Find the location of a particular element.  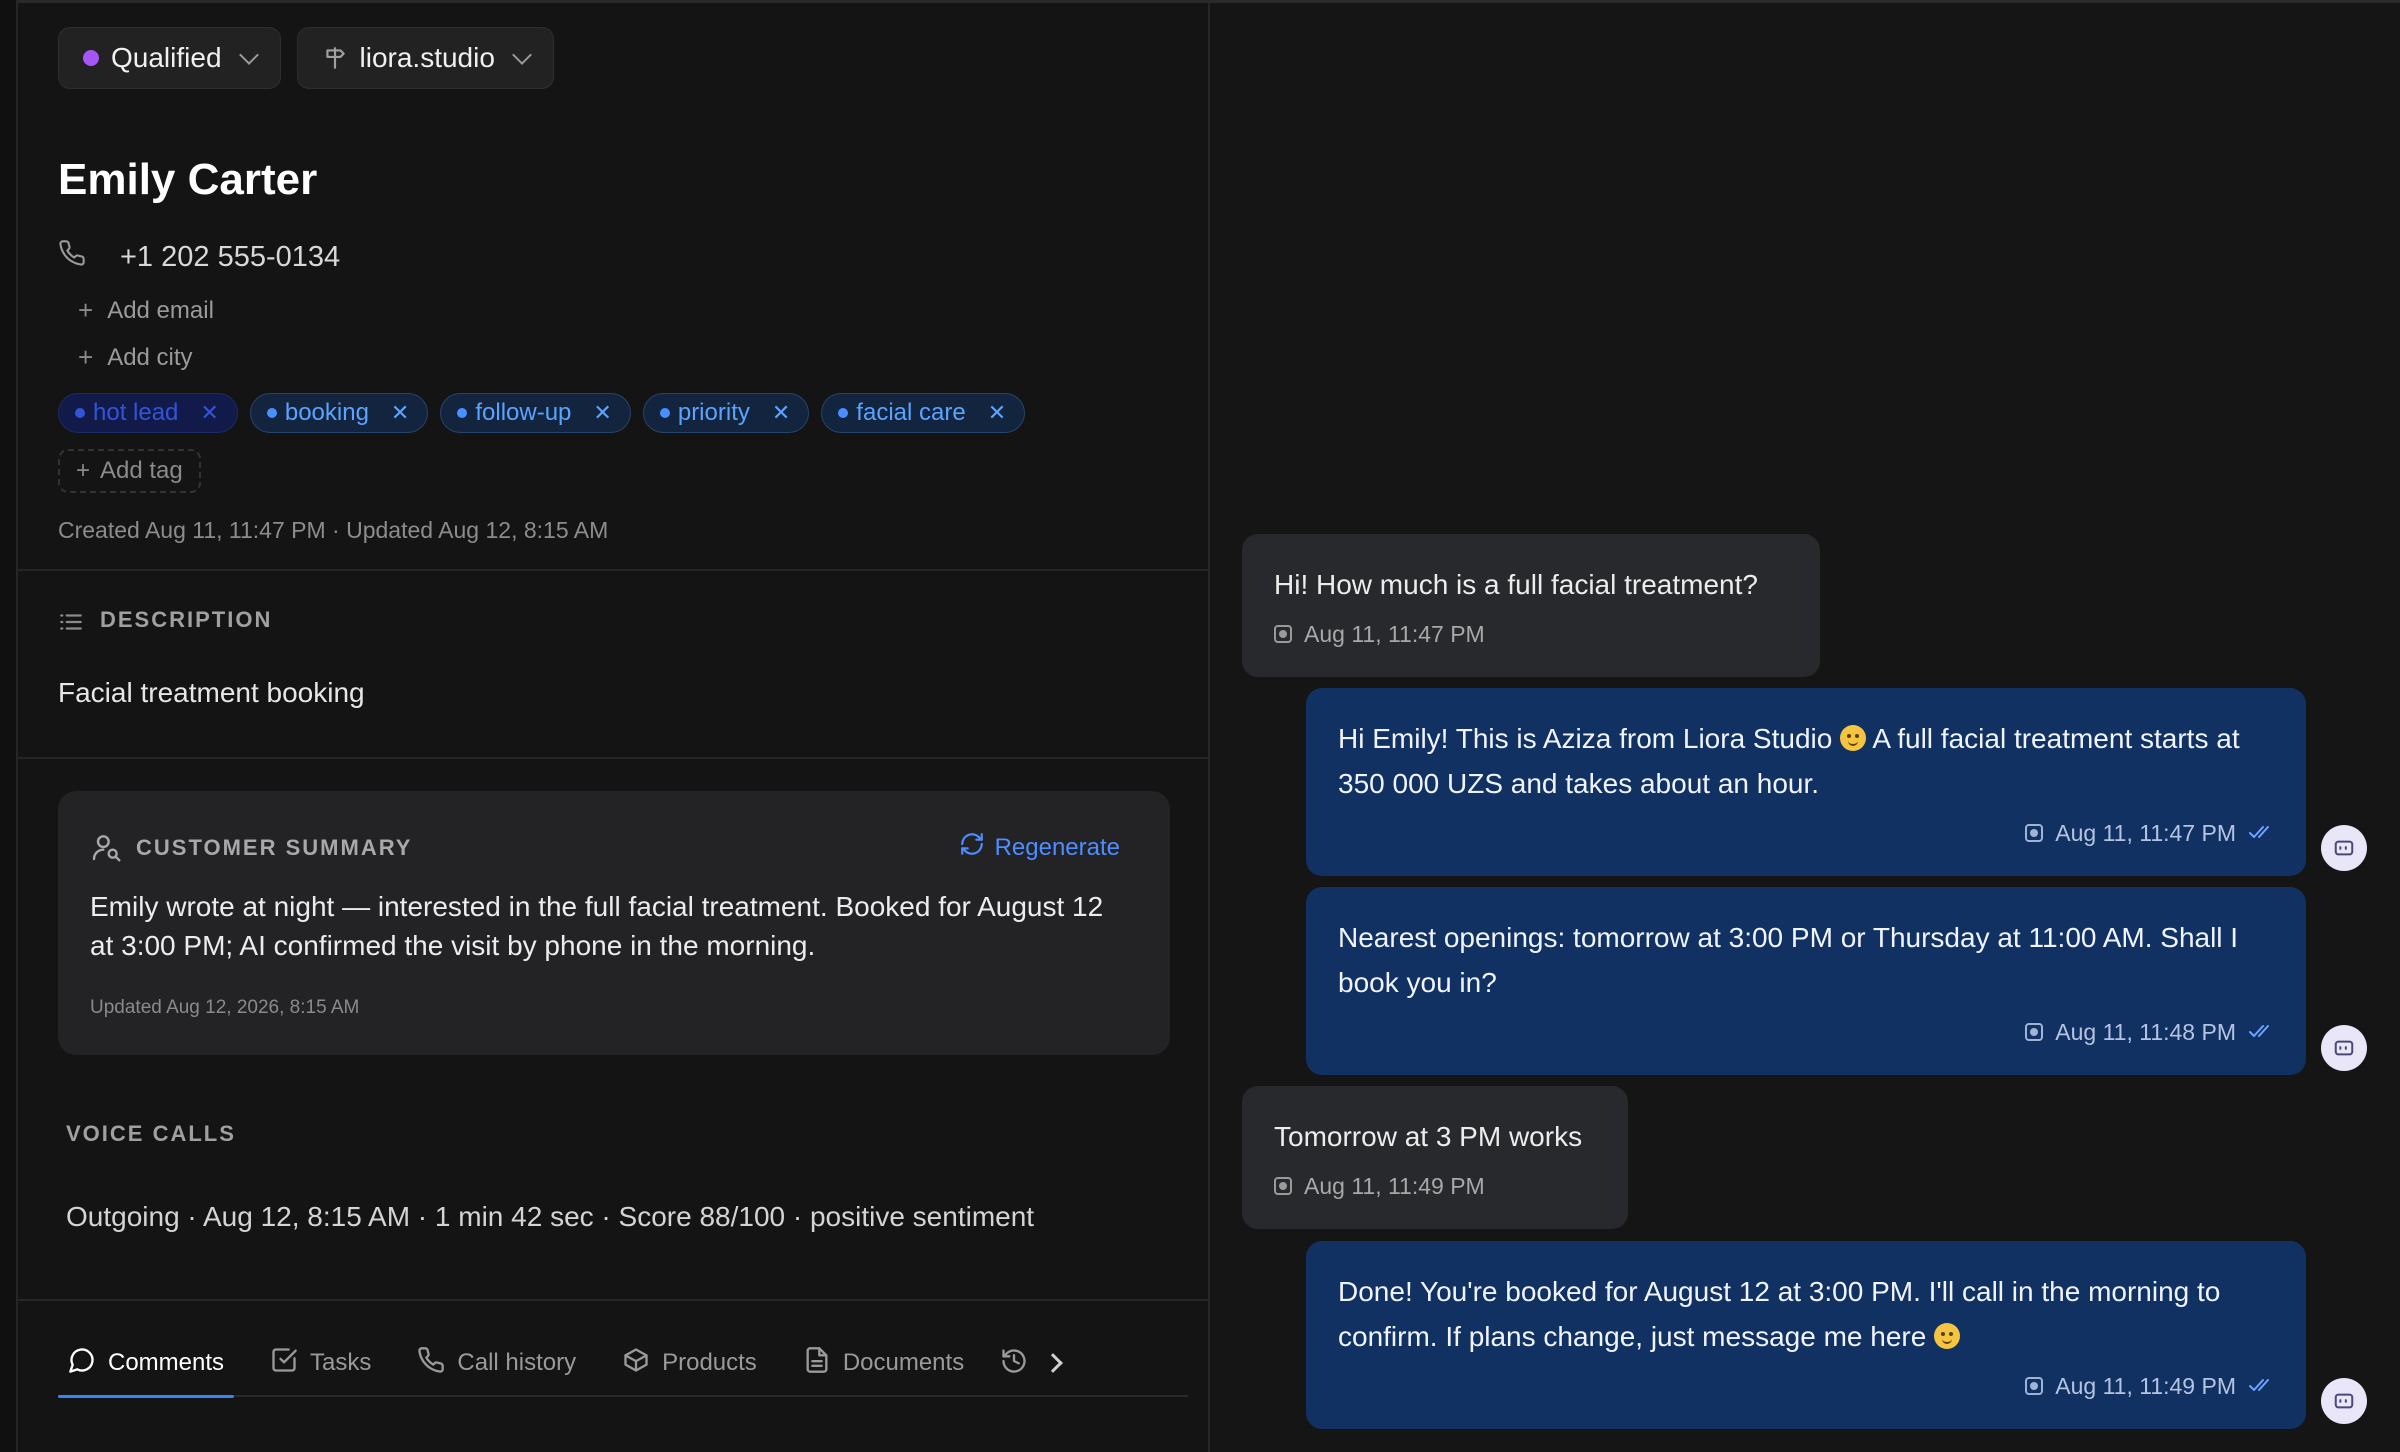

message-text: Hi! How much is a full facial treatment? is located at coordinates (1516, 584).